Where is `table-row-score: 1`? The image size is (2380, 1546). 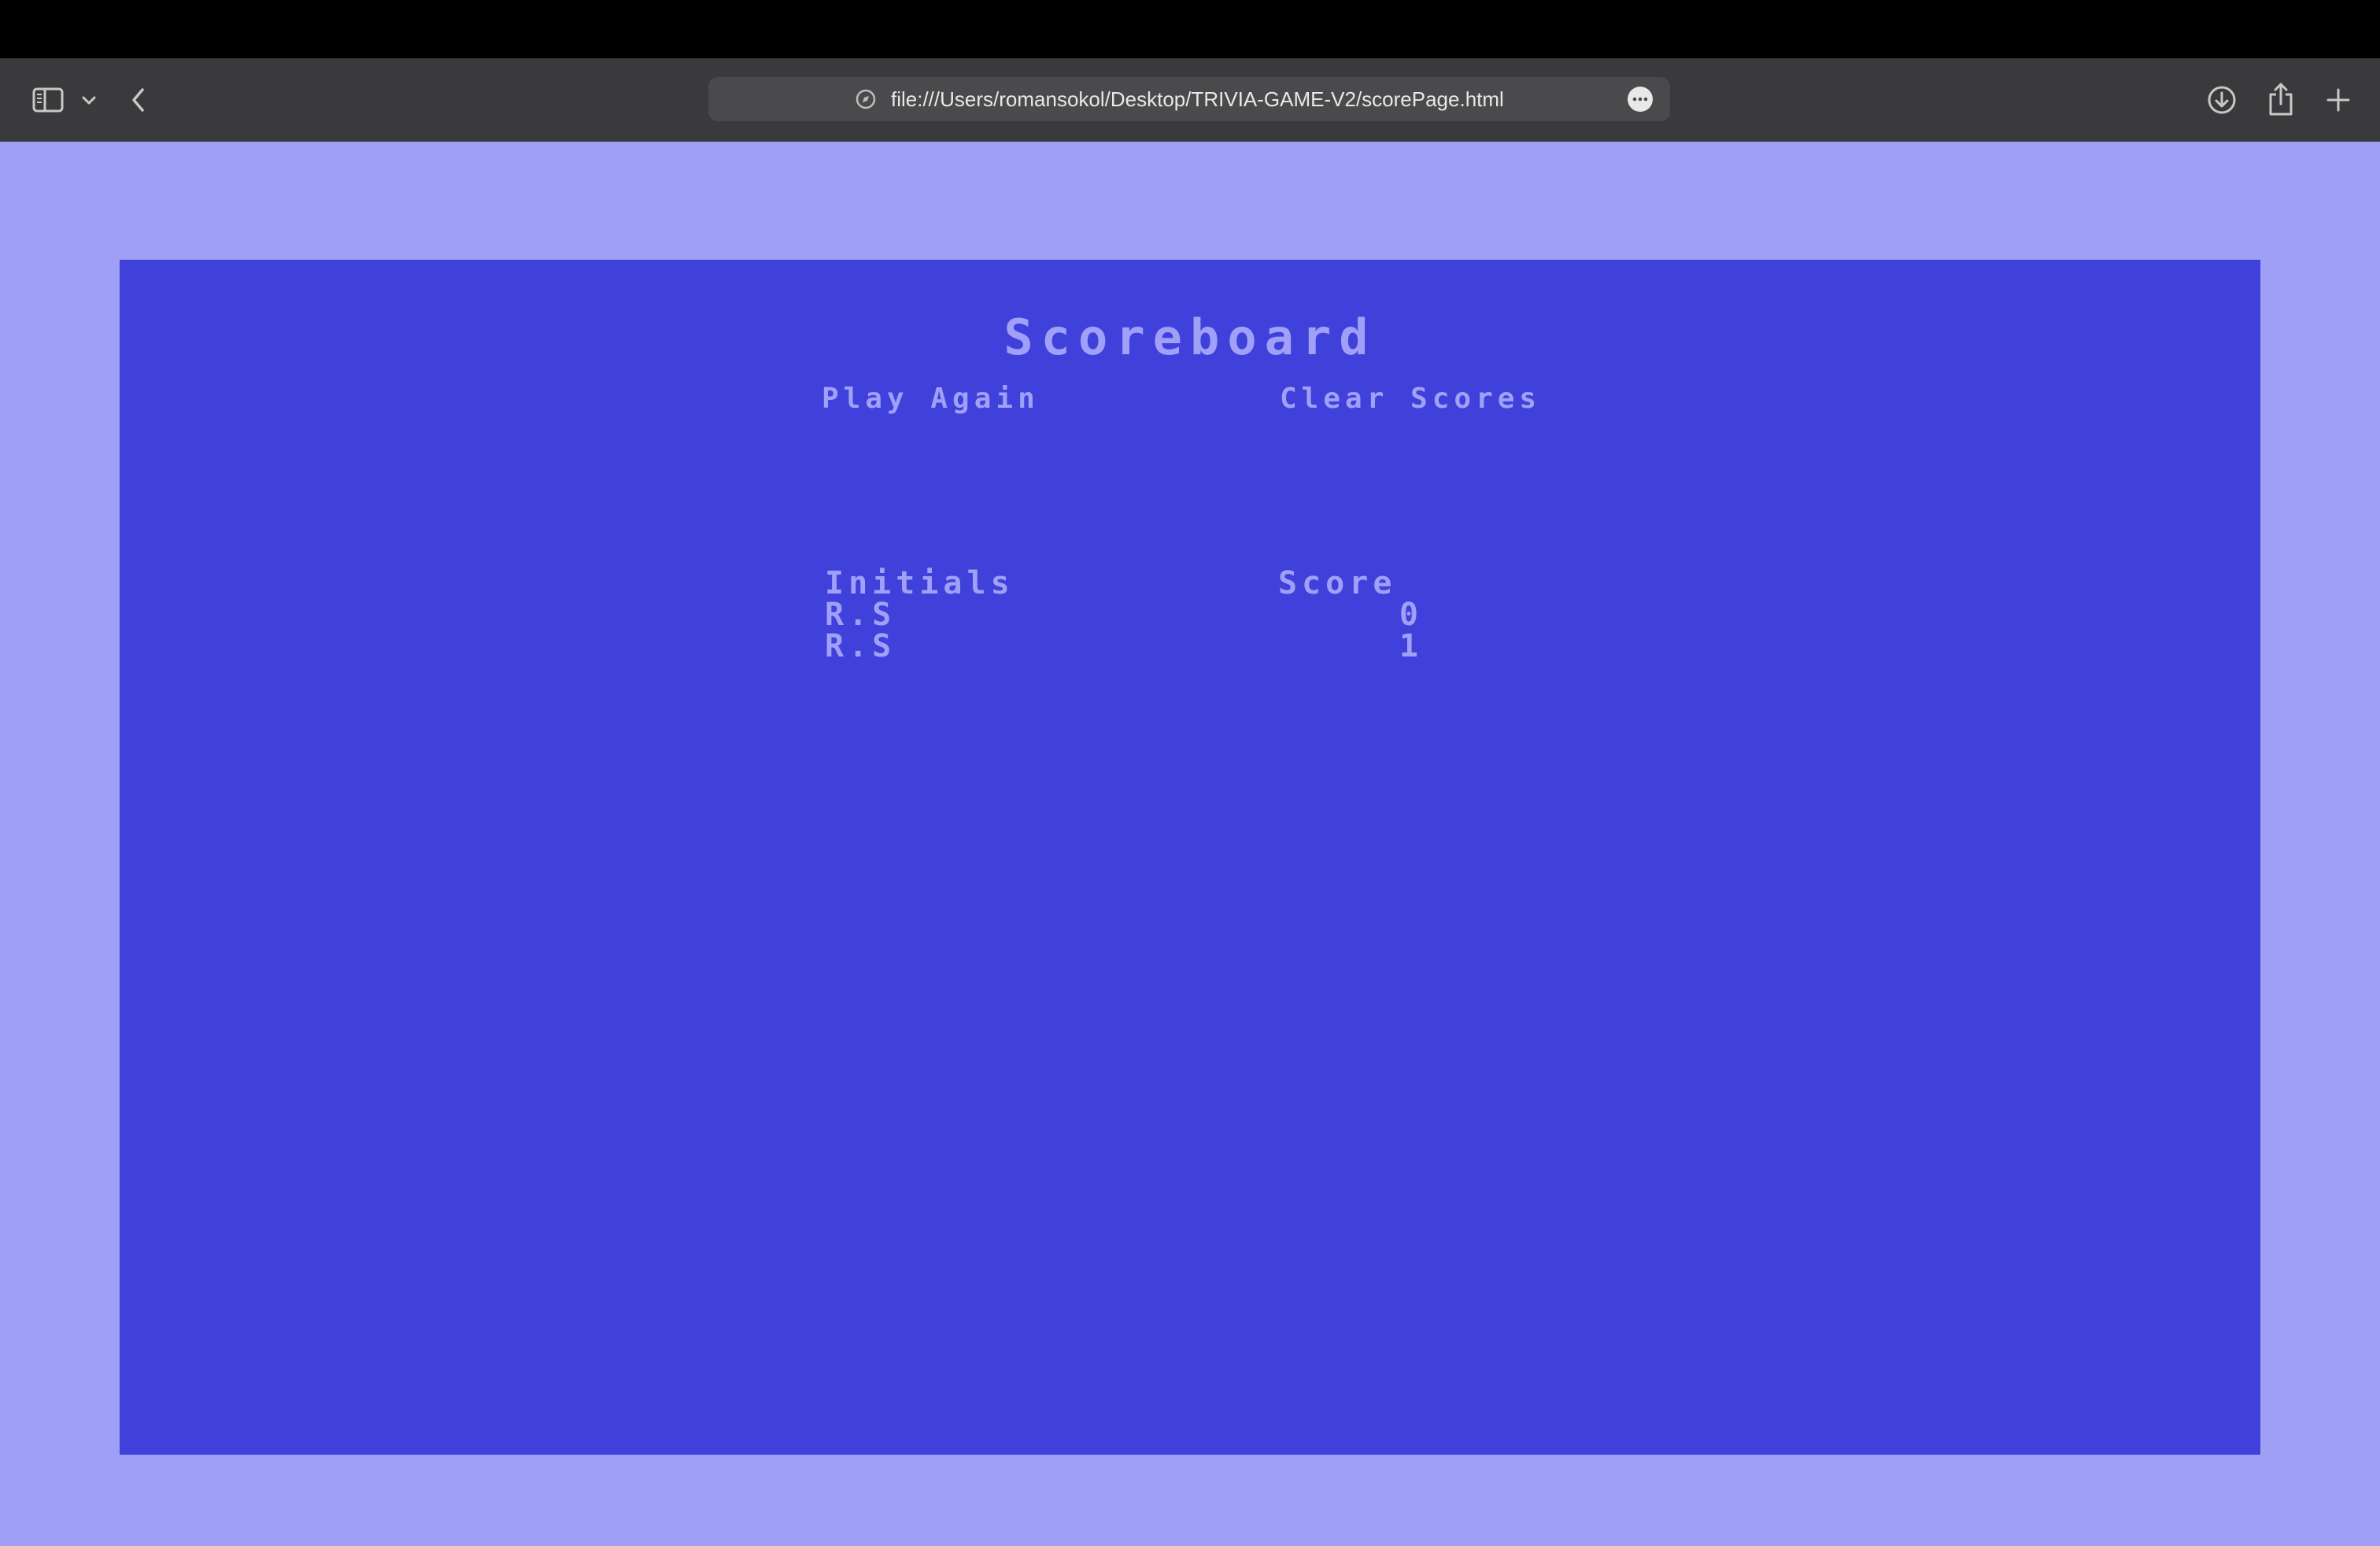 table-row-score: 1 is located at coordinates (1411, 646).